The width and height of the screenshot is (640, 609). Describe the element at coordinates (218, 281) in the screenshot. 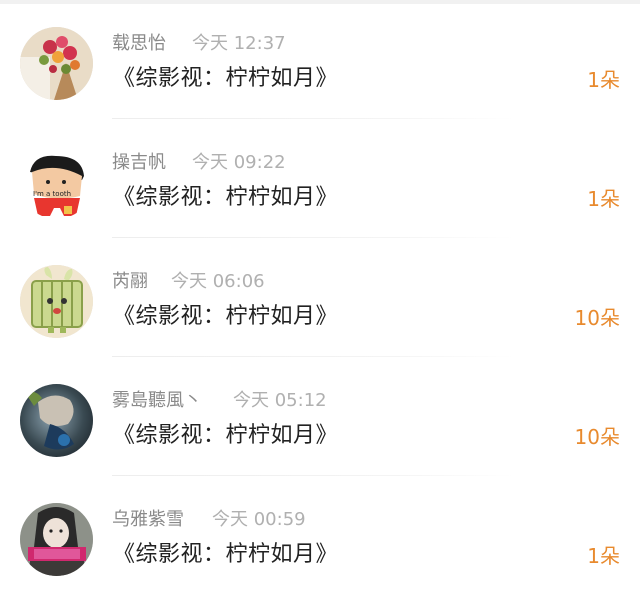

I see `timestamp: 今天 06:06` at that location.